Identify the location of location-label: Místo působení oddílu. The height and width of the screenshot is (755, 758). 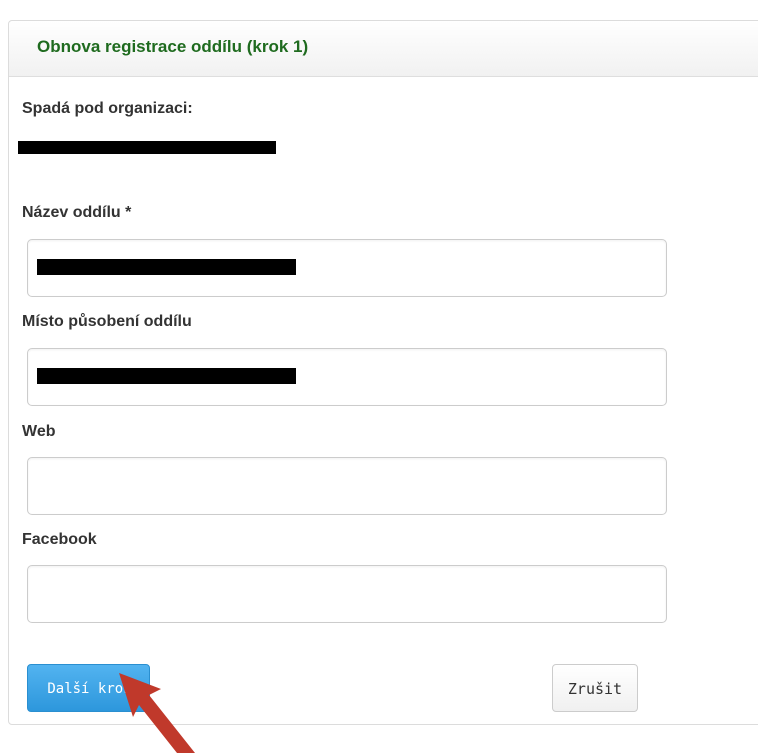
(107, 321).